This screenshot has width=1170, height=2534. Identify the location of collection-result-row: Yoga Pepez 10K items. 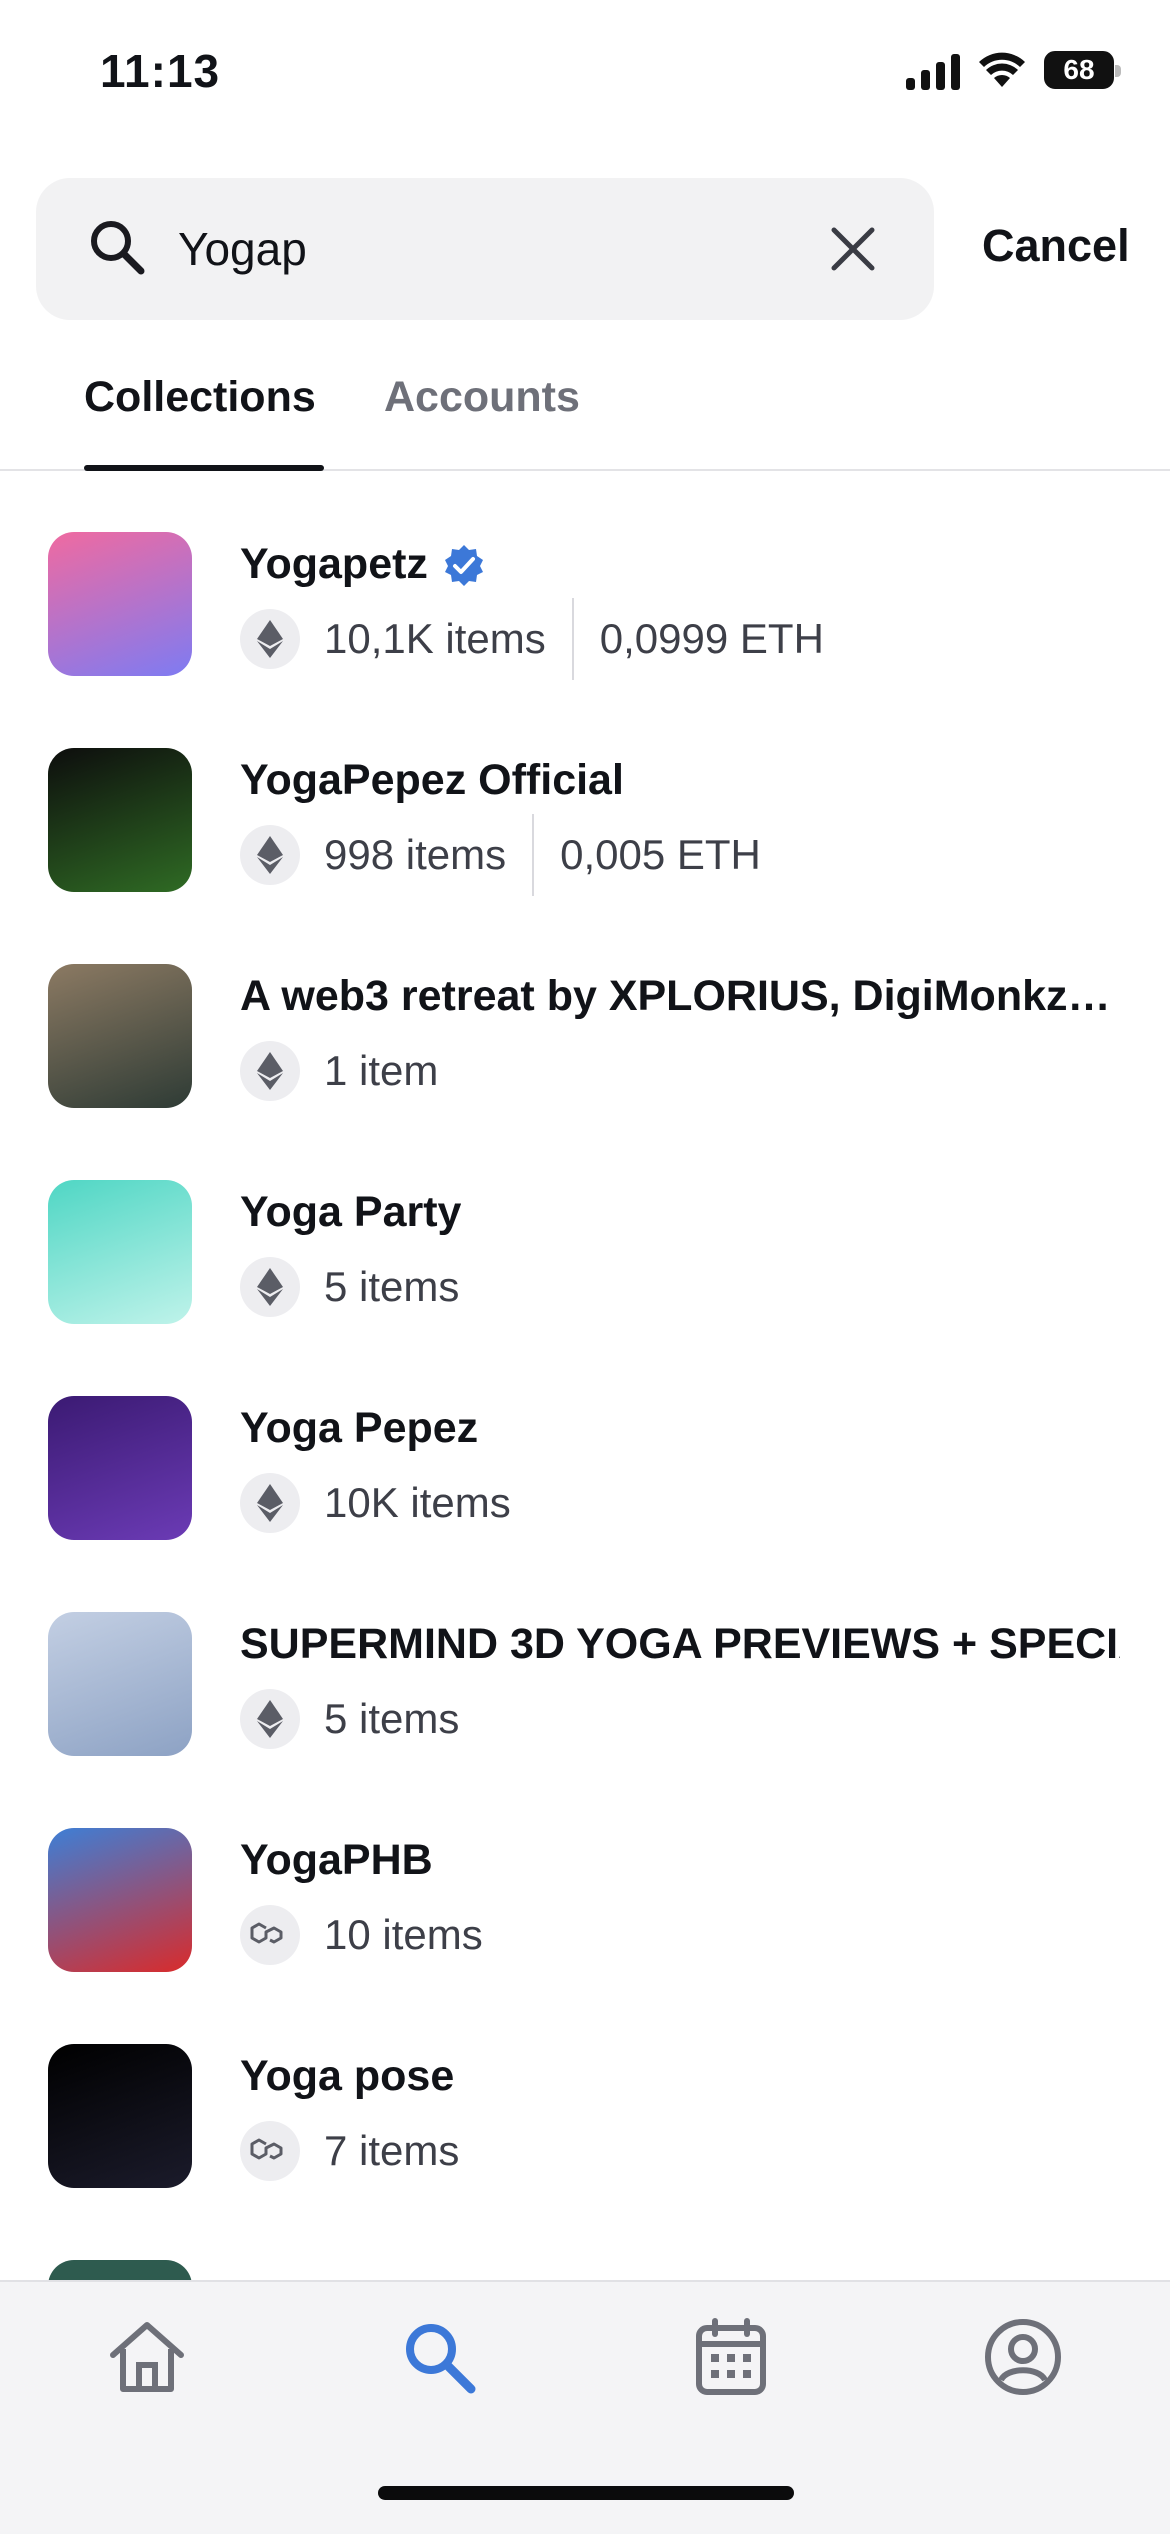
(585, 1442).